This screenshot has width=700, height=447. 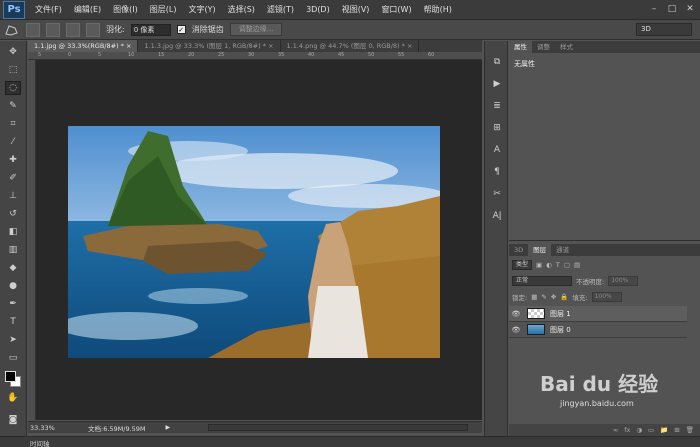 What do you see at coordinates (396, 10) in the screenshot?
I see `menu-window: 窗口(W)` at bounding box center [396, 10].